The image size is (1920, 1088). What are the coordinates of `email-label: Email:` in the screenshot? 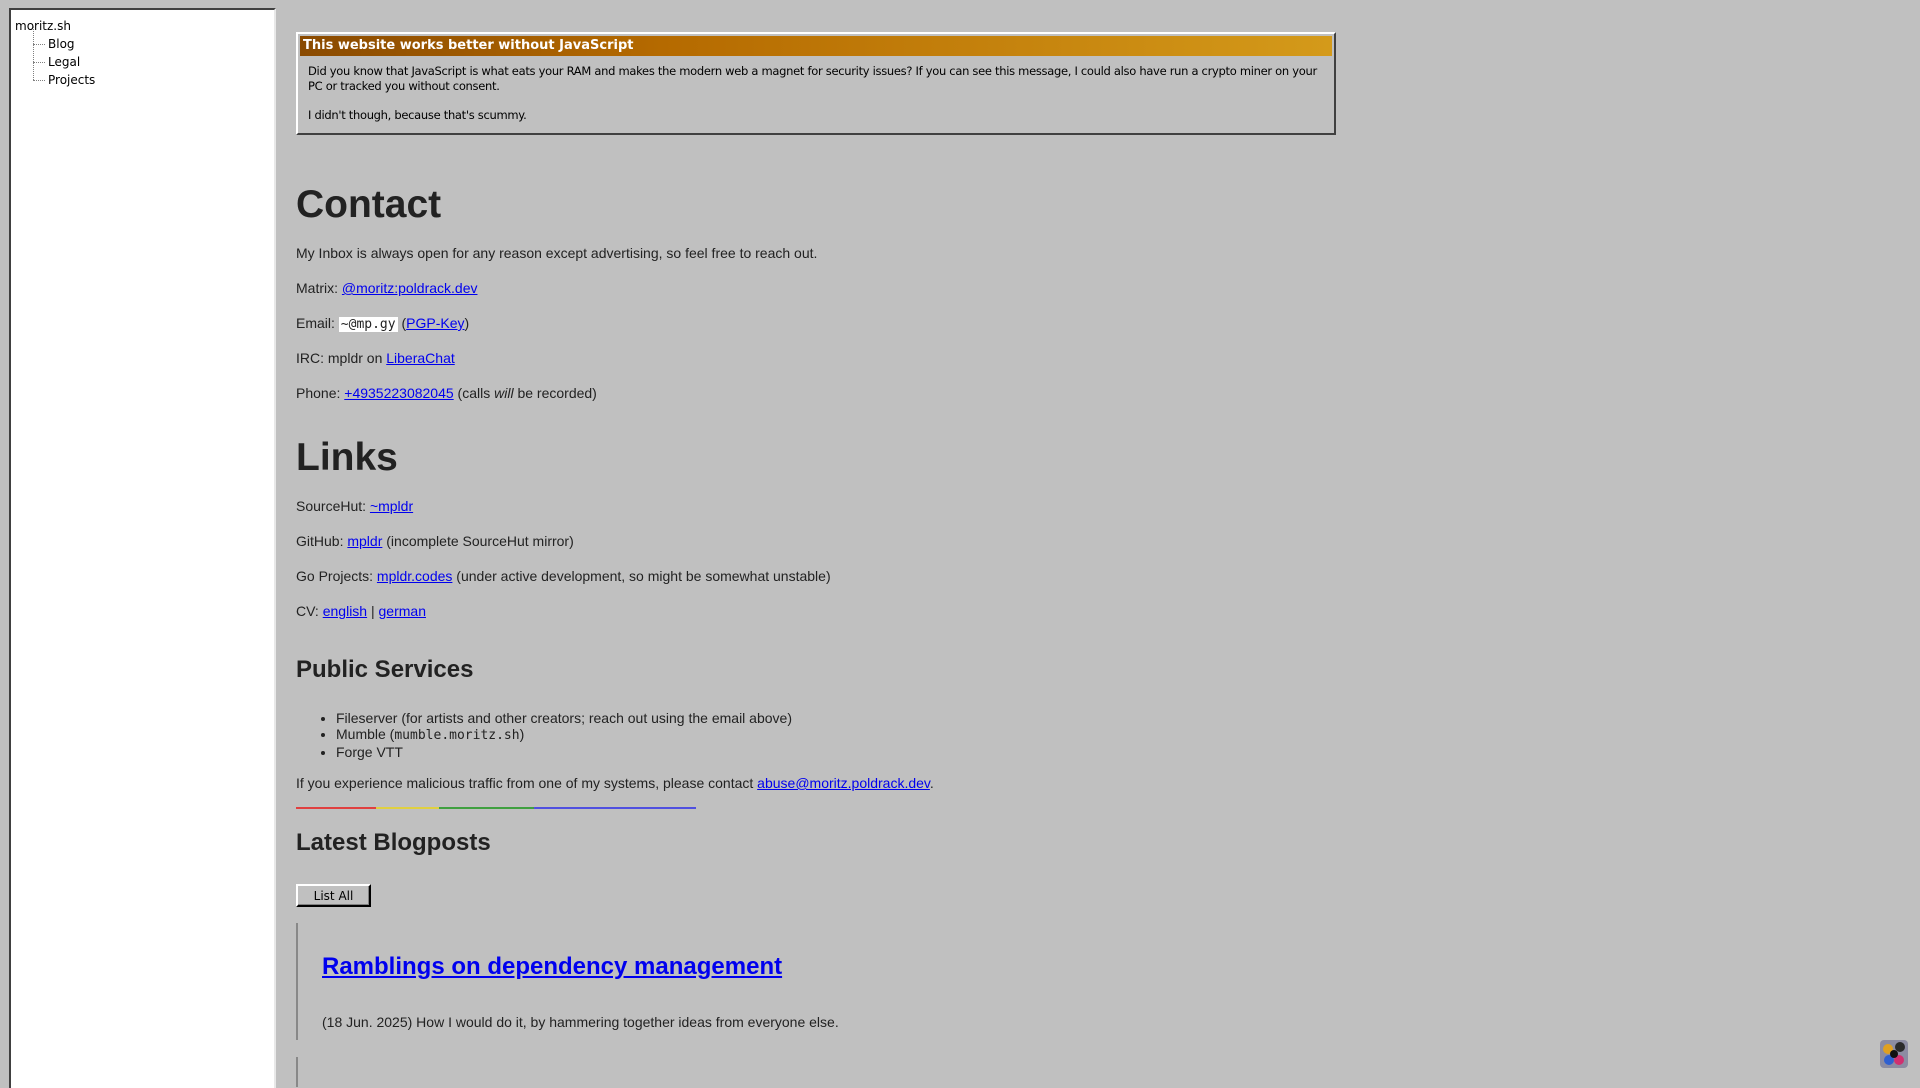 It's located at (317, 323).